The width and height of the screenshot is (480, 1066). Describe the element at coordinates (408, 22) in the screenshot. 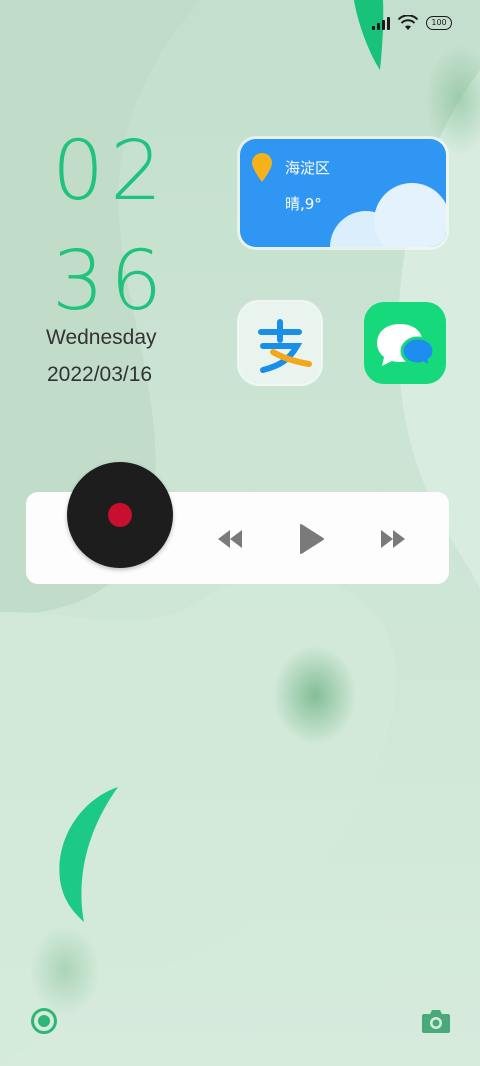

I see `wifi-icon` at that location.